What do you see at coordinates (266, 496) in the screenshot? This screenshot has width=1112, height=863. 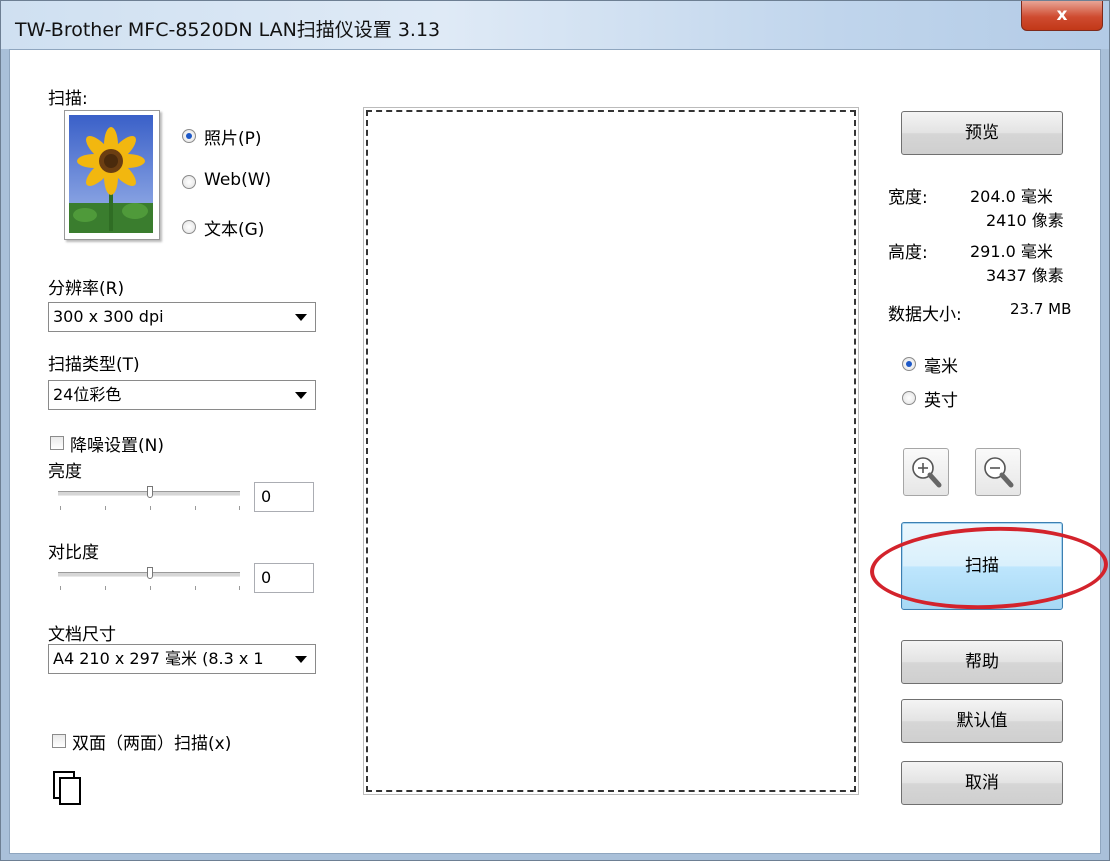 I see `brightness-value: 0` at bounding box center [266, 496].